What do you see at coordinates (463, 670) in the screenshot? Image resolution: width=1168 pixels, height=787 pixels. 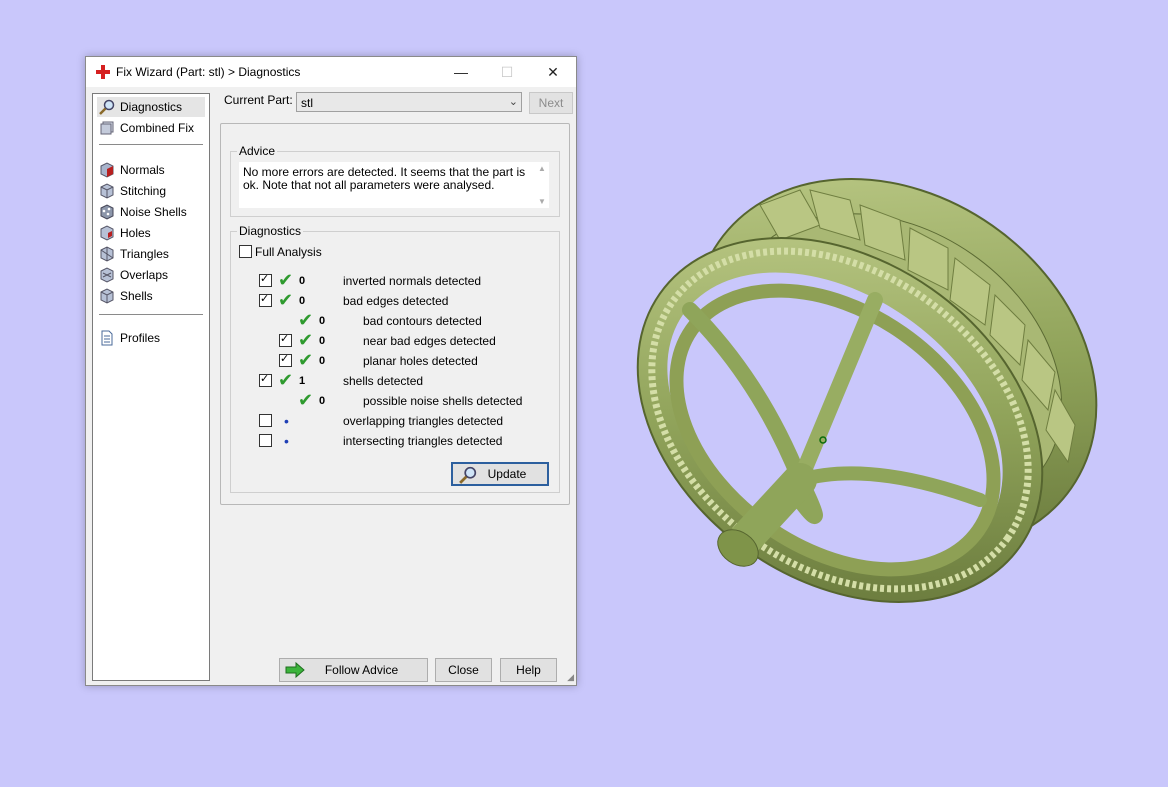 I see `close-button: Close` at bounding box center [463, 670].